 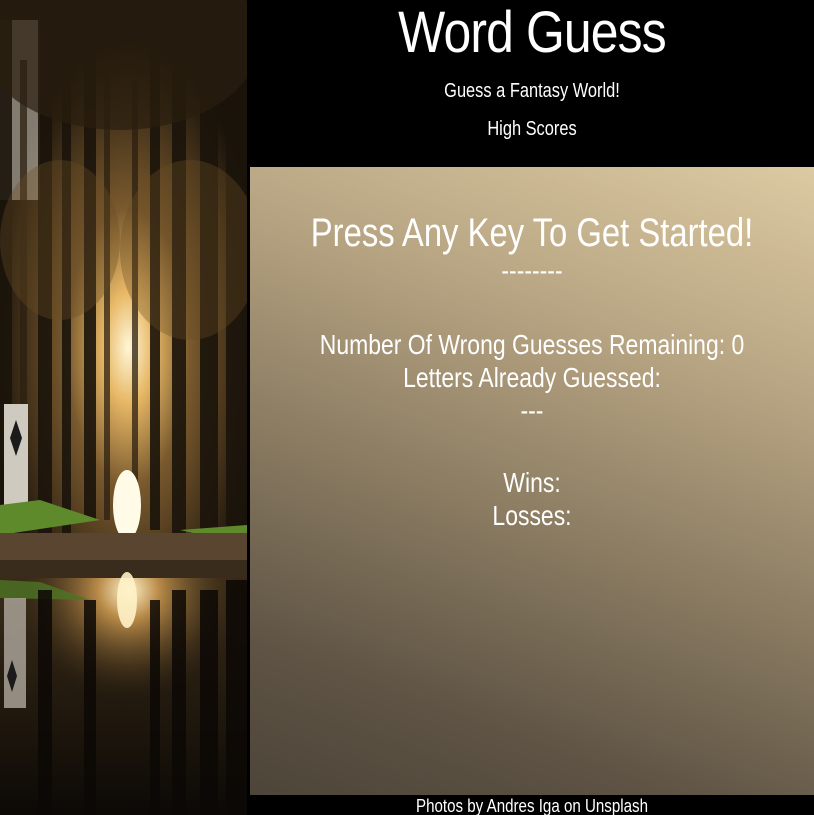 I want to click on high-scores-link: High Scores, so click(x=532, y=129).